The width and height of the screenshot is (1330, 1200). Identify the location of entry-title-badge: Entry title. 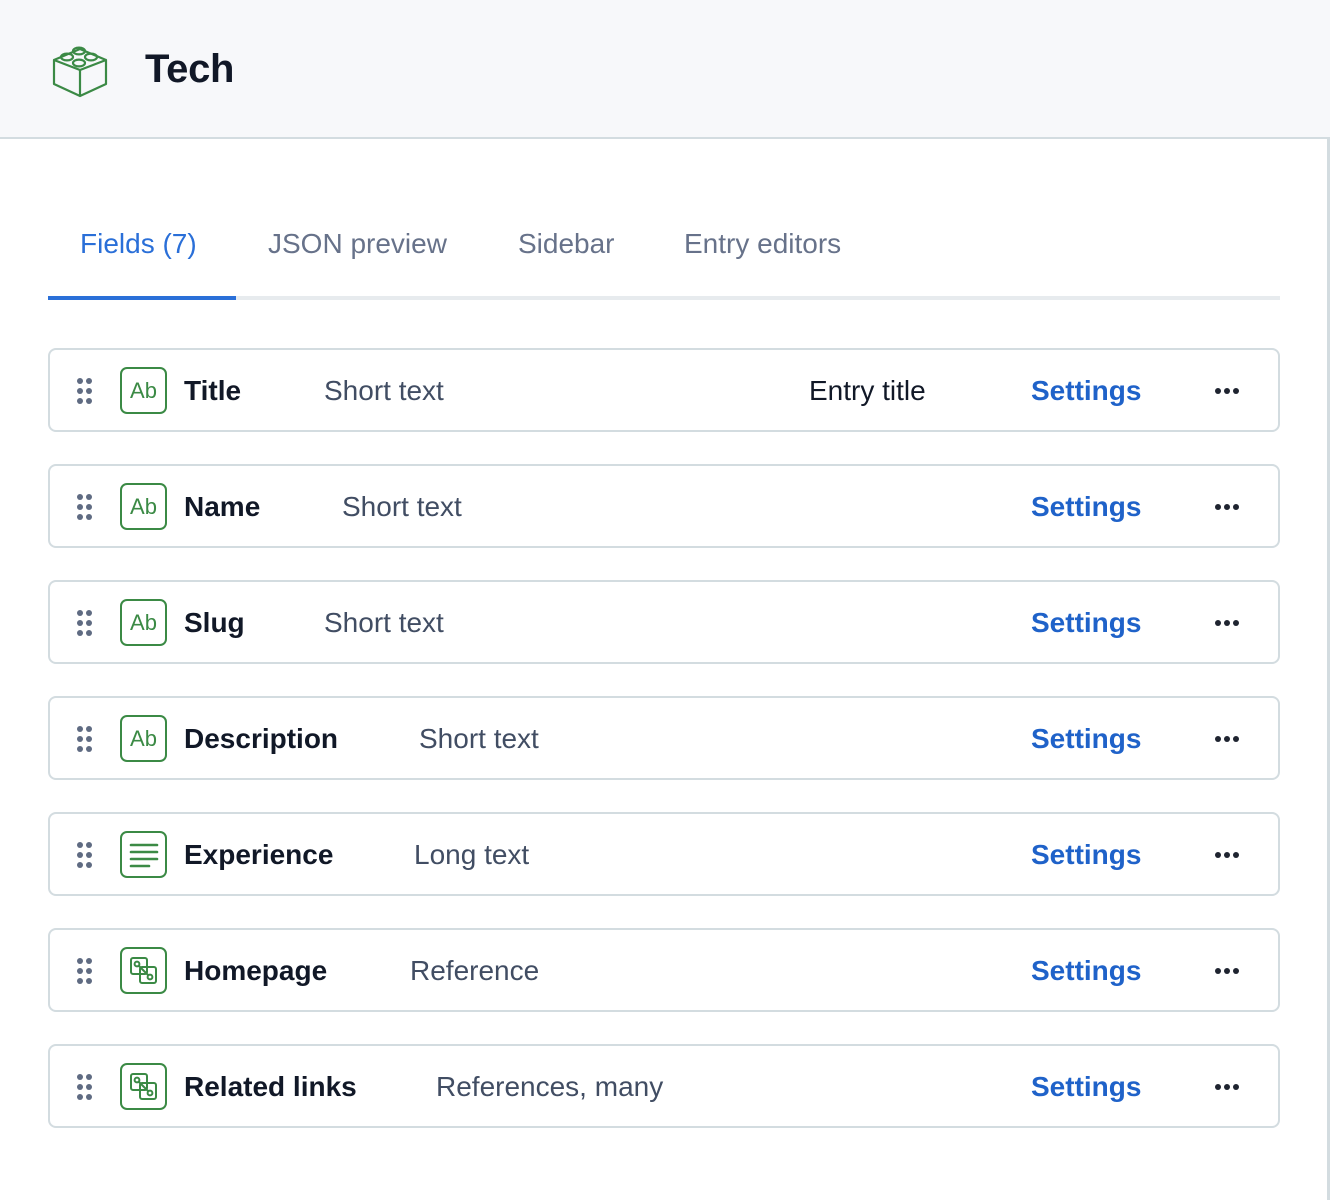
(867, 390).